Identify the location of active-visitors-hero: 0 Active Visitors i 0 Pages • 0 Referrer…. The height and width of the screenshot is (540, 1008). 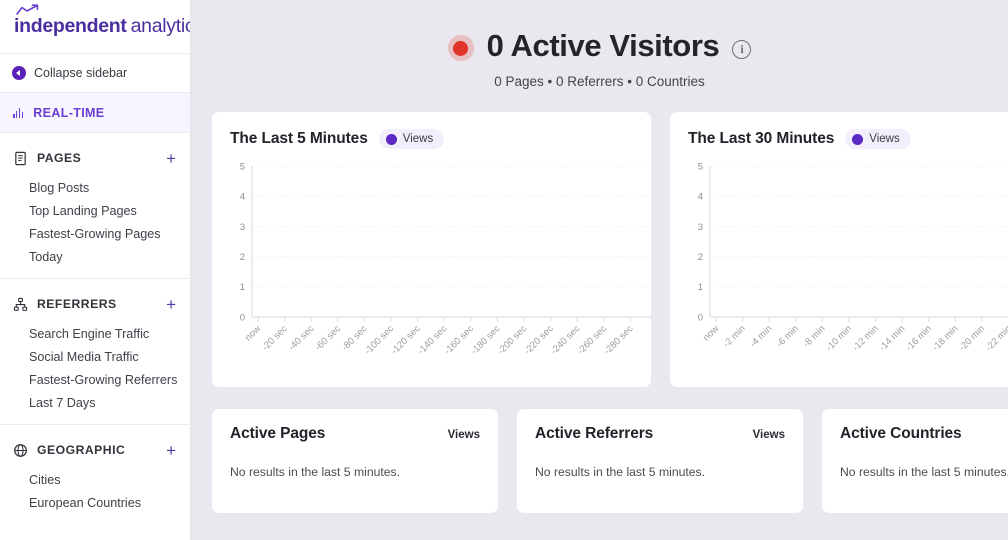
(599, 44).